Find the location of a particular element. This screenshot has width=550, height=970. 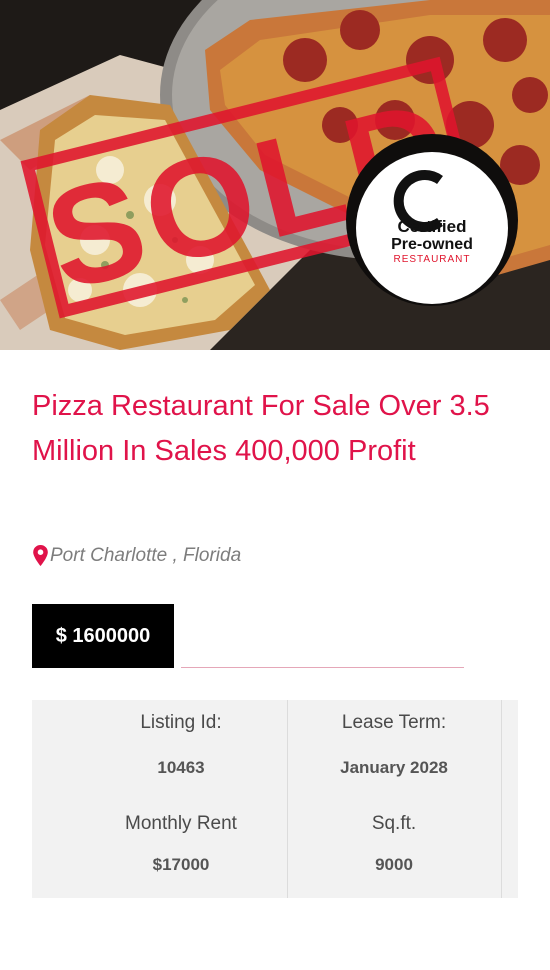

sqft-value: 9000 is located at coordinates (394, 864).